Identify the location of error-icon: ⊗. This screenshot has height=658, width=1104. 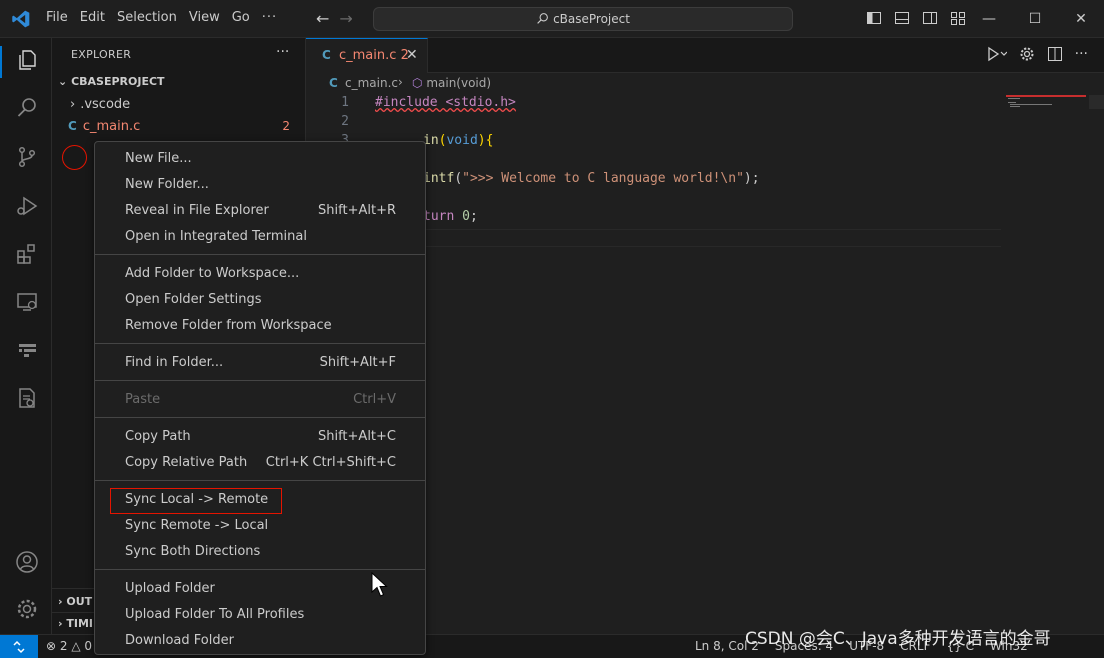
(51, 646).